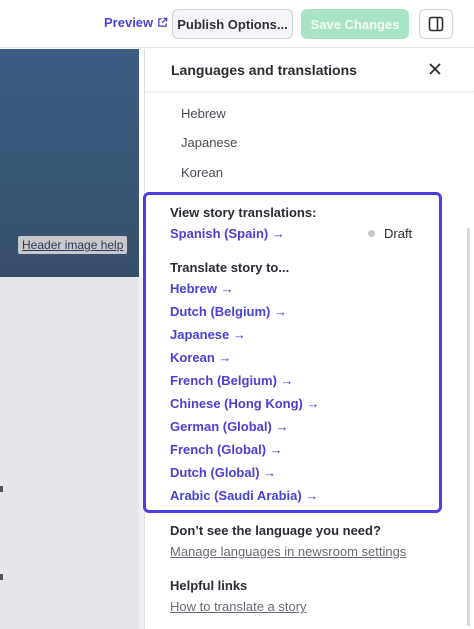 The image size is (474, 629). I want to click on preview-link: Preview, so click(136, 22).